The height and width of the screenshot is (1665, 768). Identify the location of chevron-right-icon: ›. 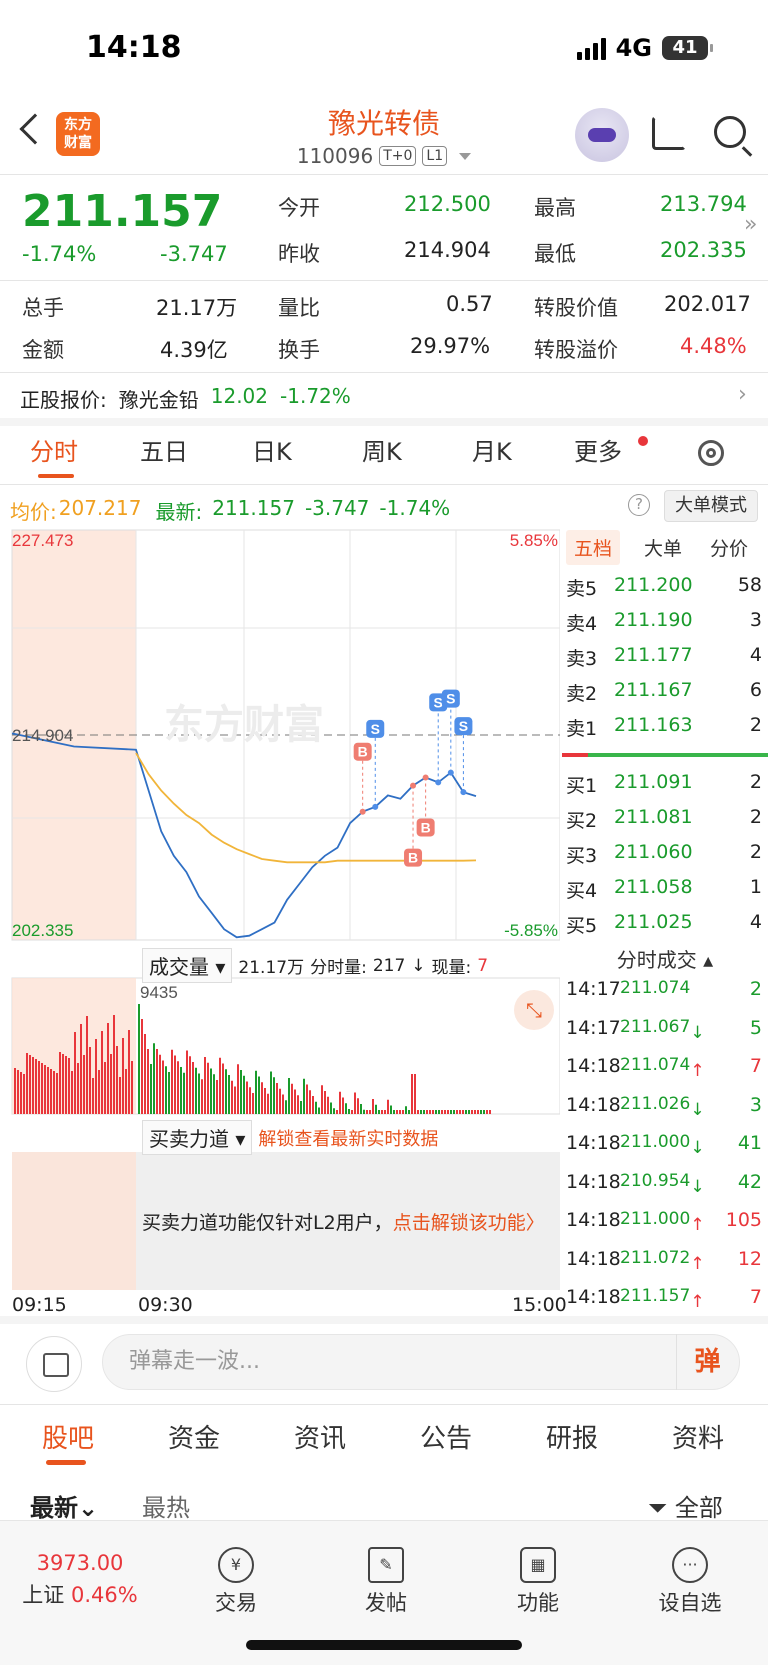
(742, 394).